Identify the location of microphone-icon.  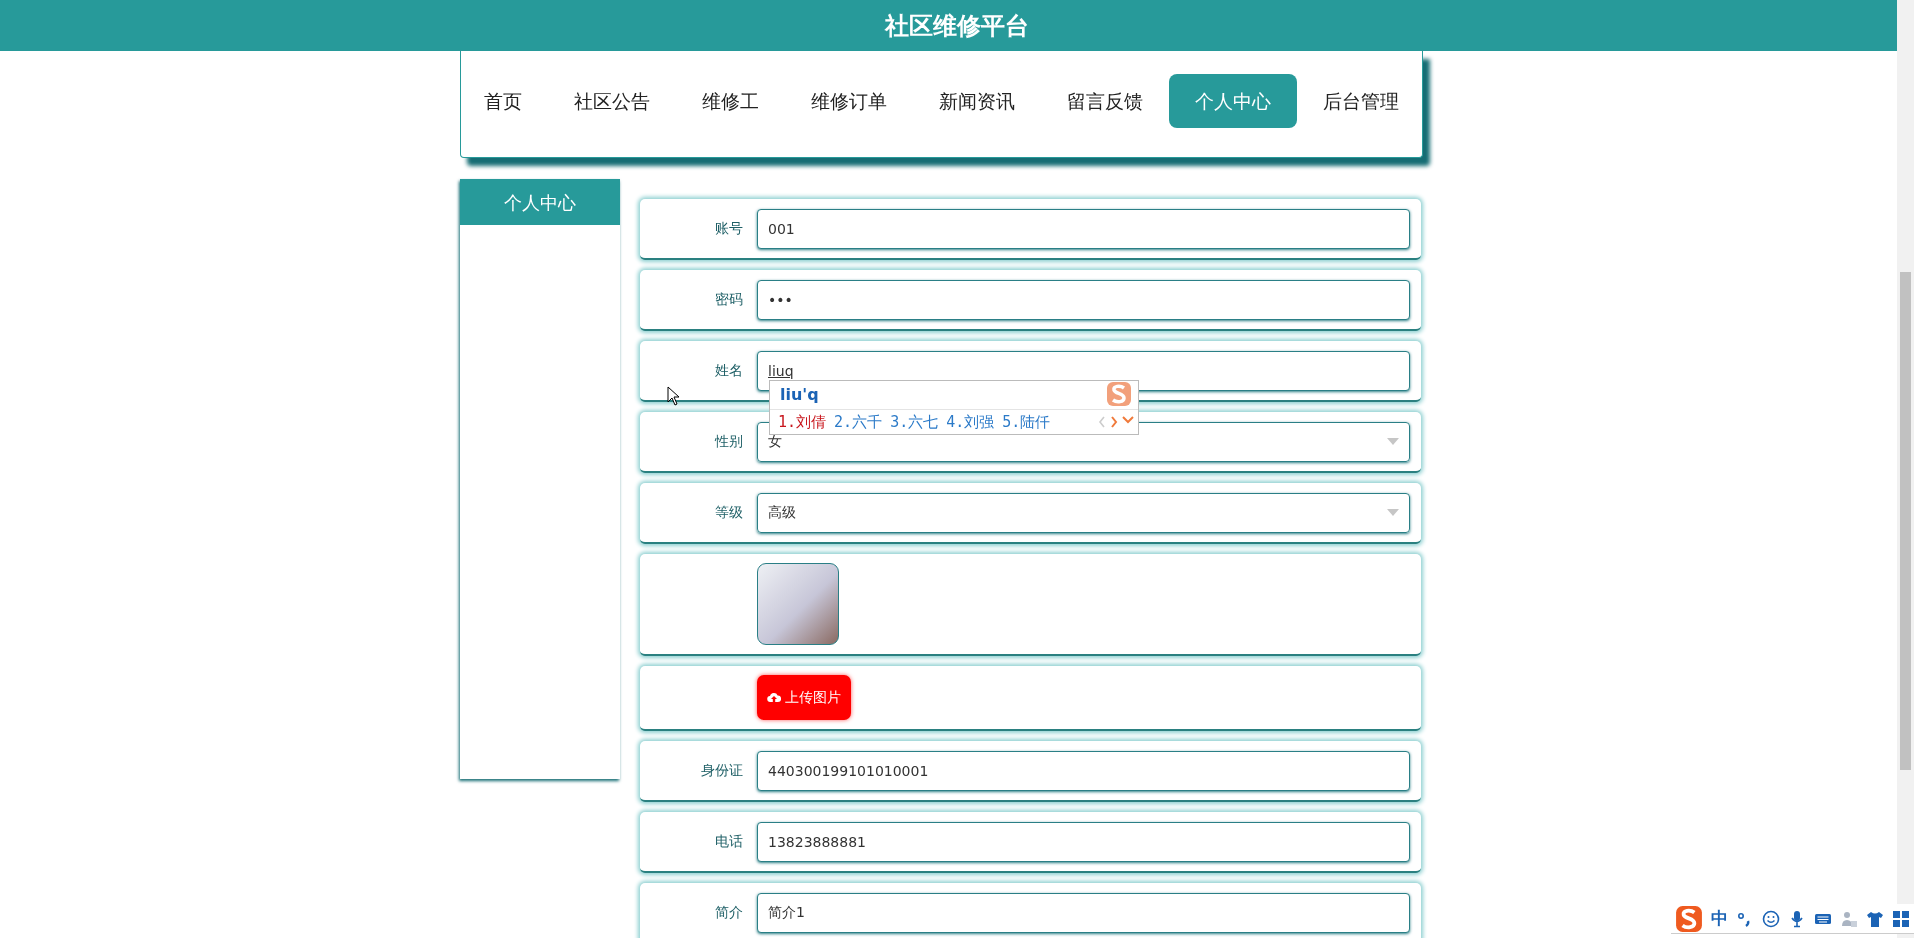
(1797, 918).